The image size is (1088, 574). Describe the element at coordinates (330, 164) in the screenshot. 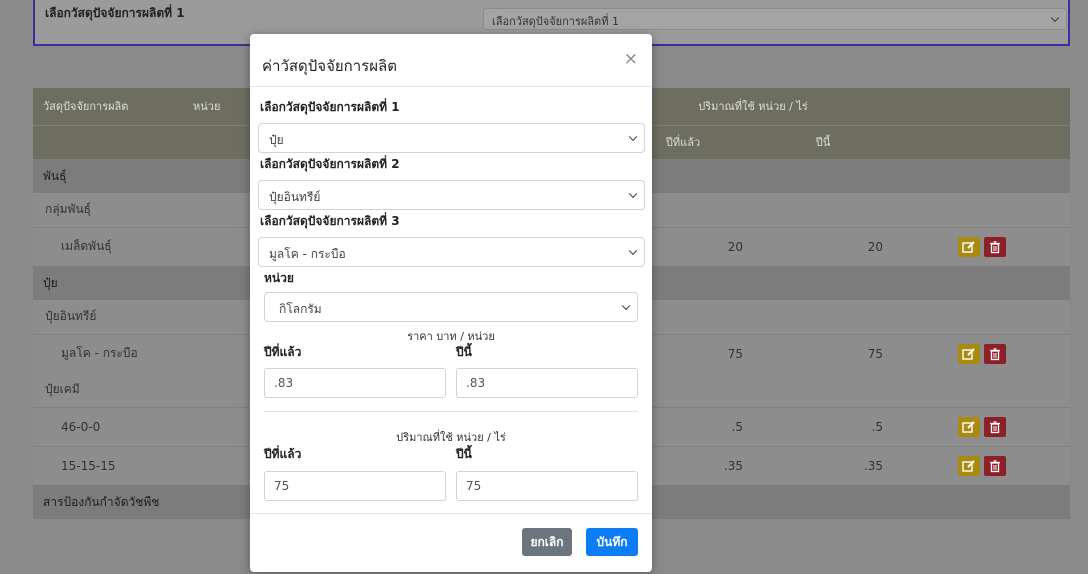

I see `field2-label: เลือกวัสดุปัจจัยการผลิตที่ 2` at that location.